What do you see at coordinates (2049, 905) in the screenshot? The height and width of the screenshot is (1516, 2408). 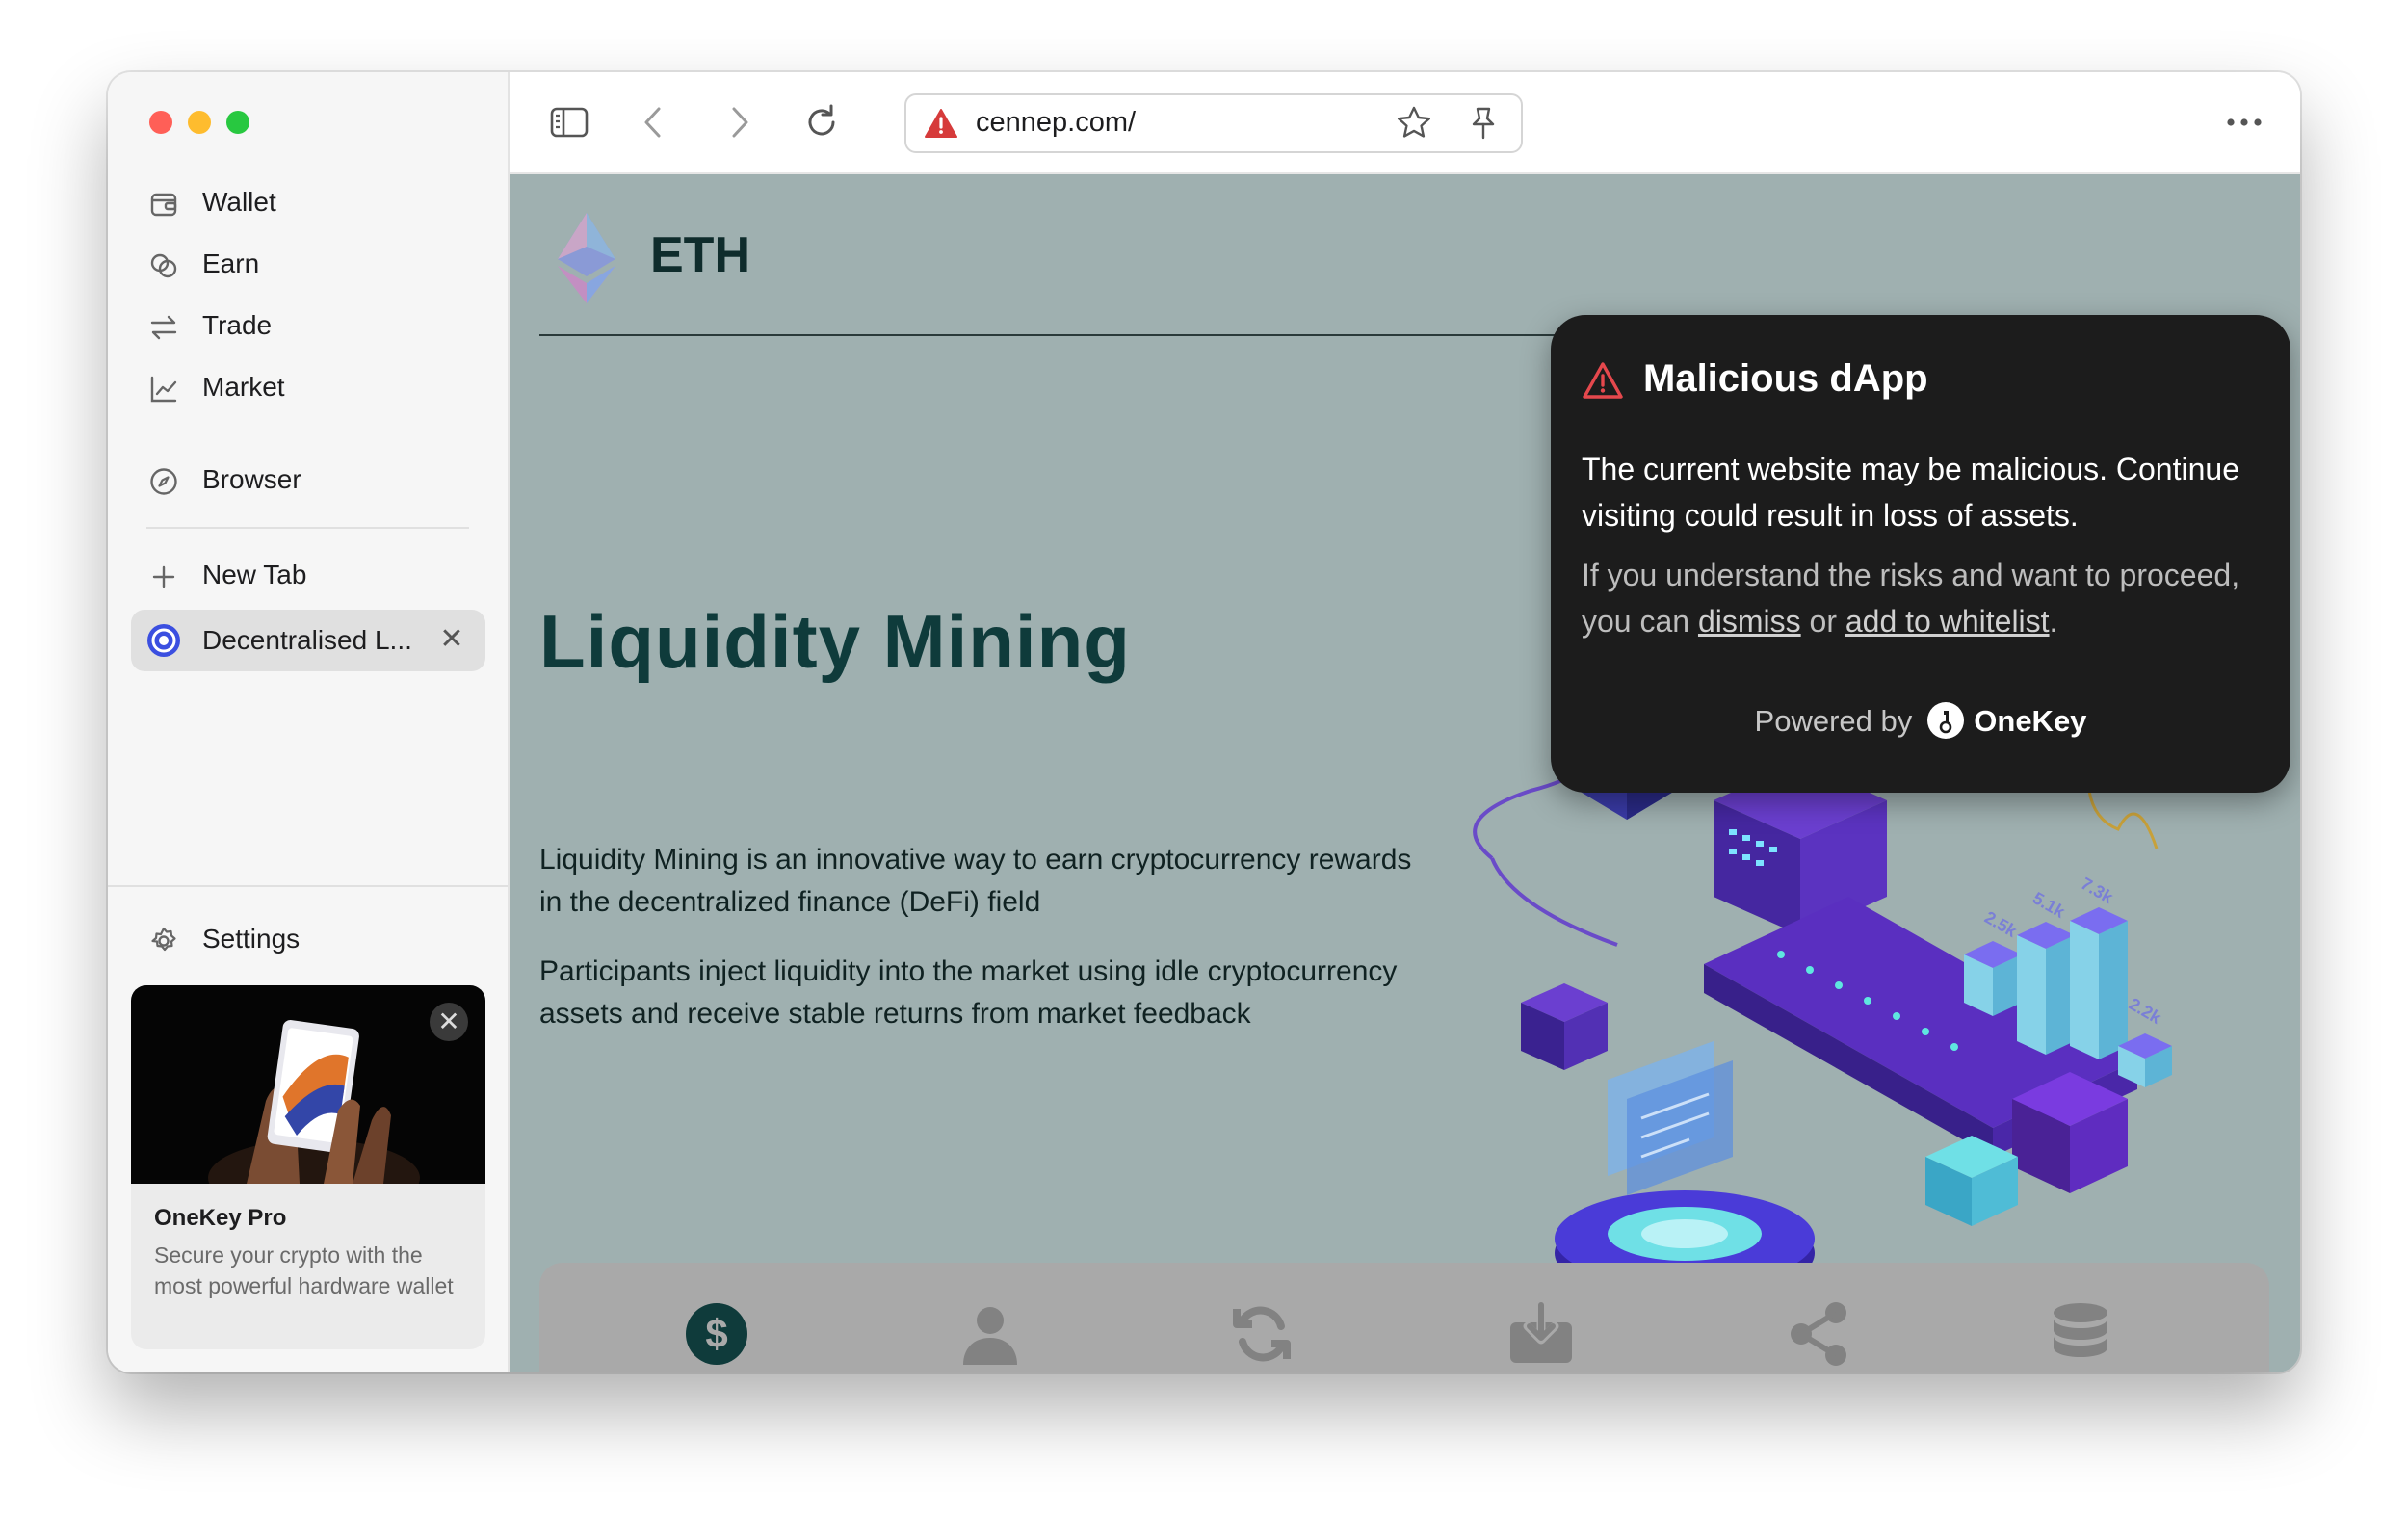 I see `chart-label-2: 5.1k` at bounding box center [2049, 905].